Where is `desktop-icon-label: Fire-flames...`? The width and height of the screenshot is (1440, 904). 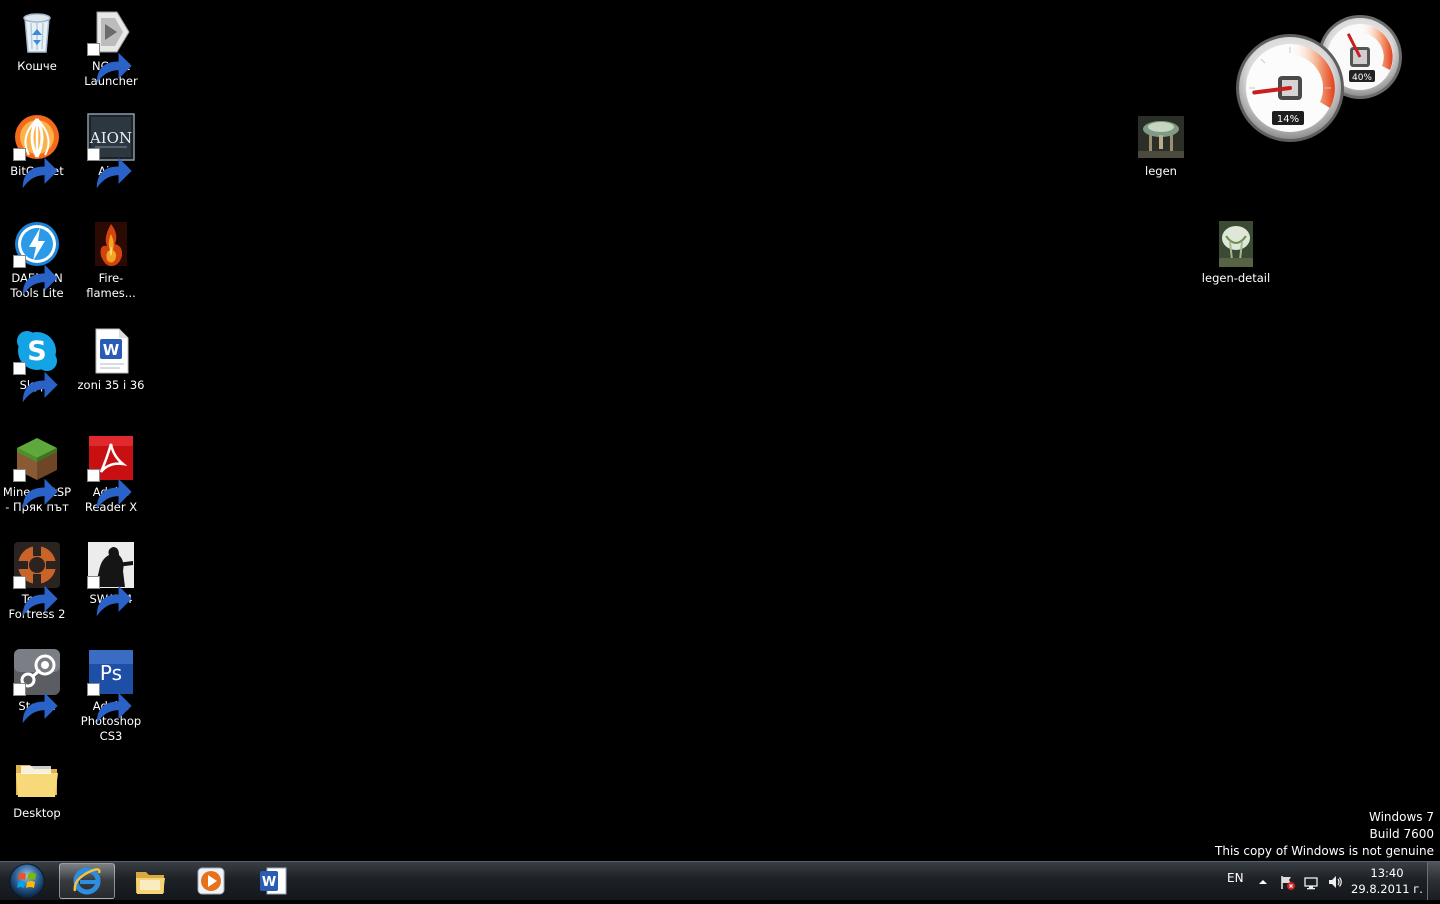 desktop-icon-label: Fire-flames... is located at coordinates (111, 285).